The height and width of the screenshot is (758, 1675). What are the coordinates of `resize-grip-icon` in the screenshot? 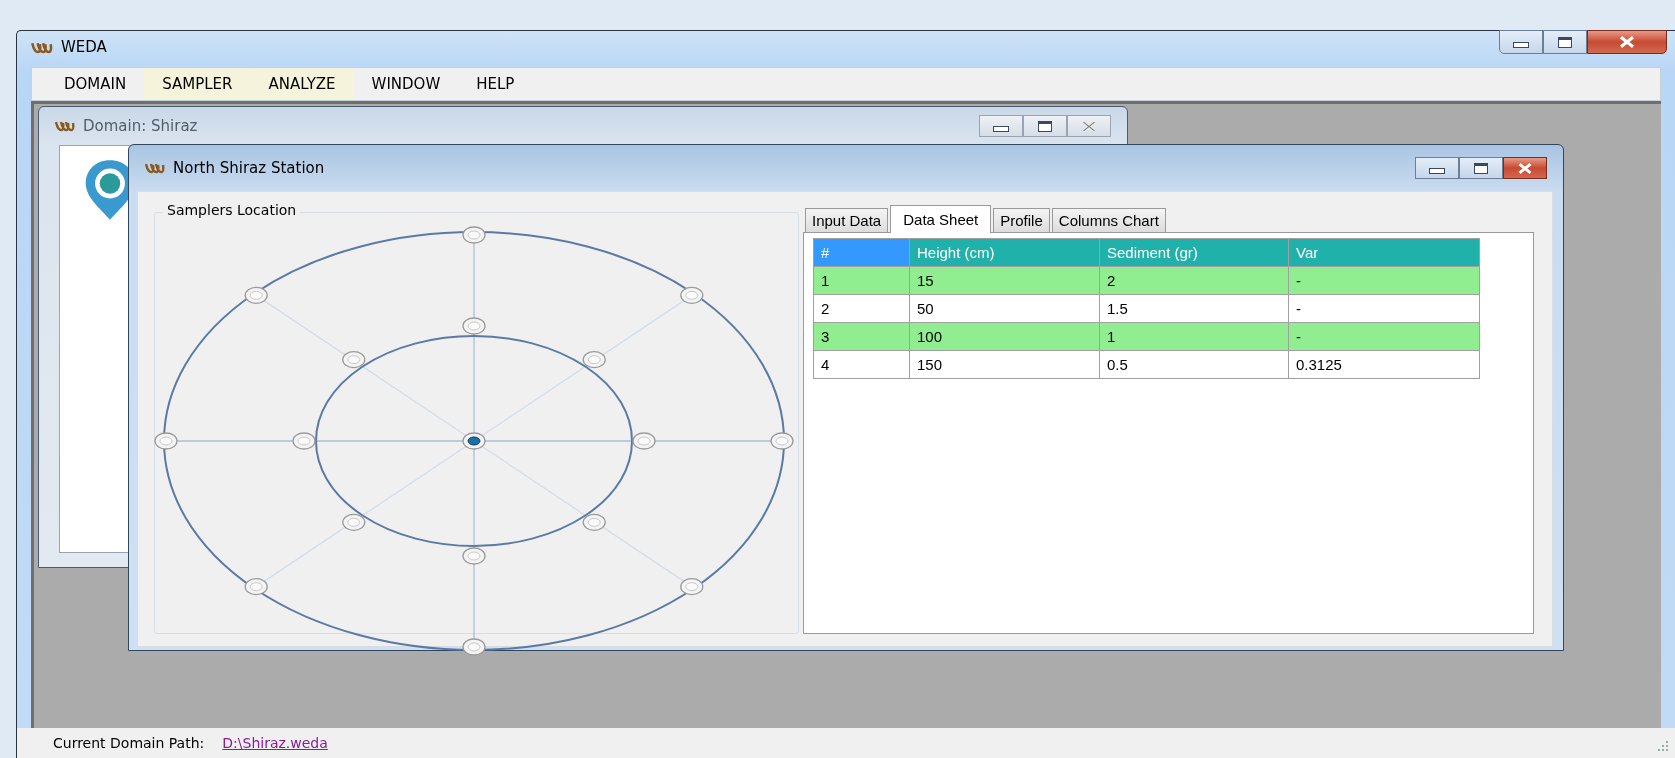 It's located at (1663, 746).